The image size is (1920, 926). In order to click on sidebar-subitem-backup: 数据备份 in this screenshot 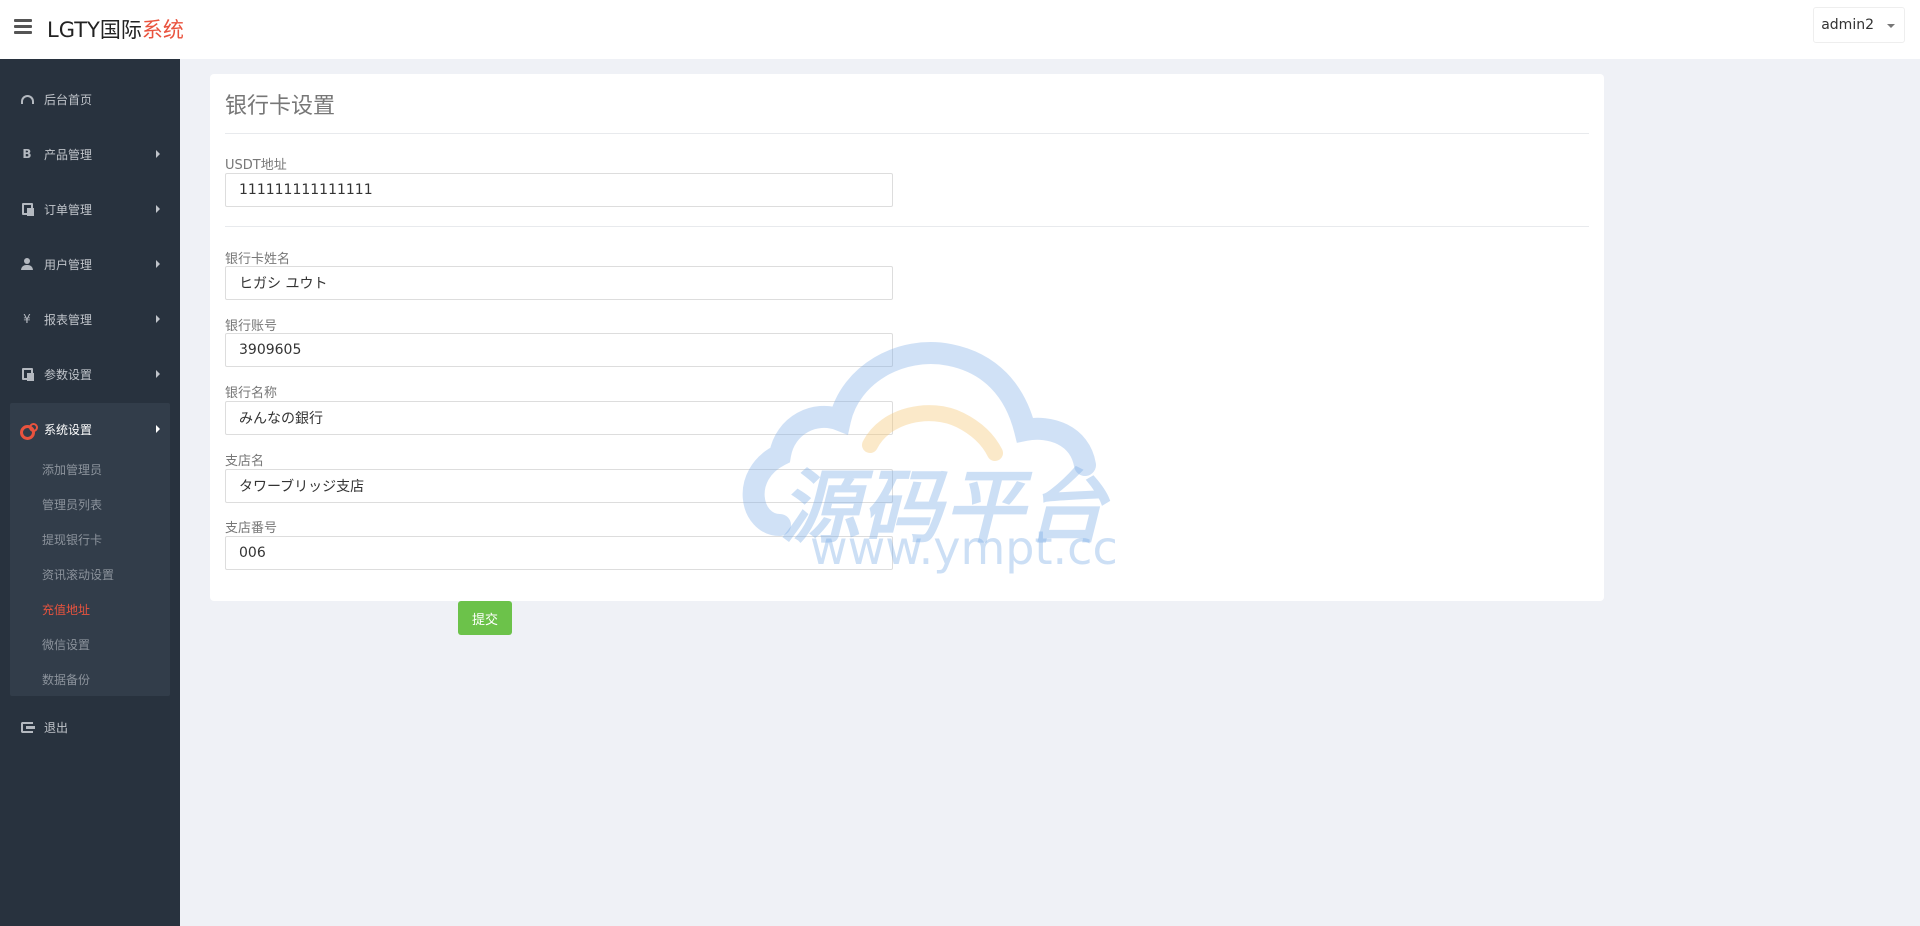, I will do `click(66, 679)`.